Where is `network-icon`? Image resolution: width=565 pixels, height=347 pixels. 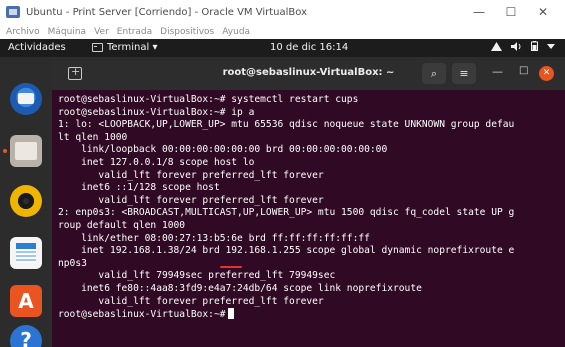
network-icon is located at coordinates (496, 47).